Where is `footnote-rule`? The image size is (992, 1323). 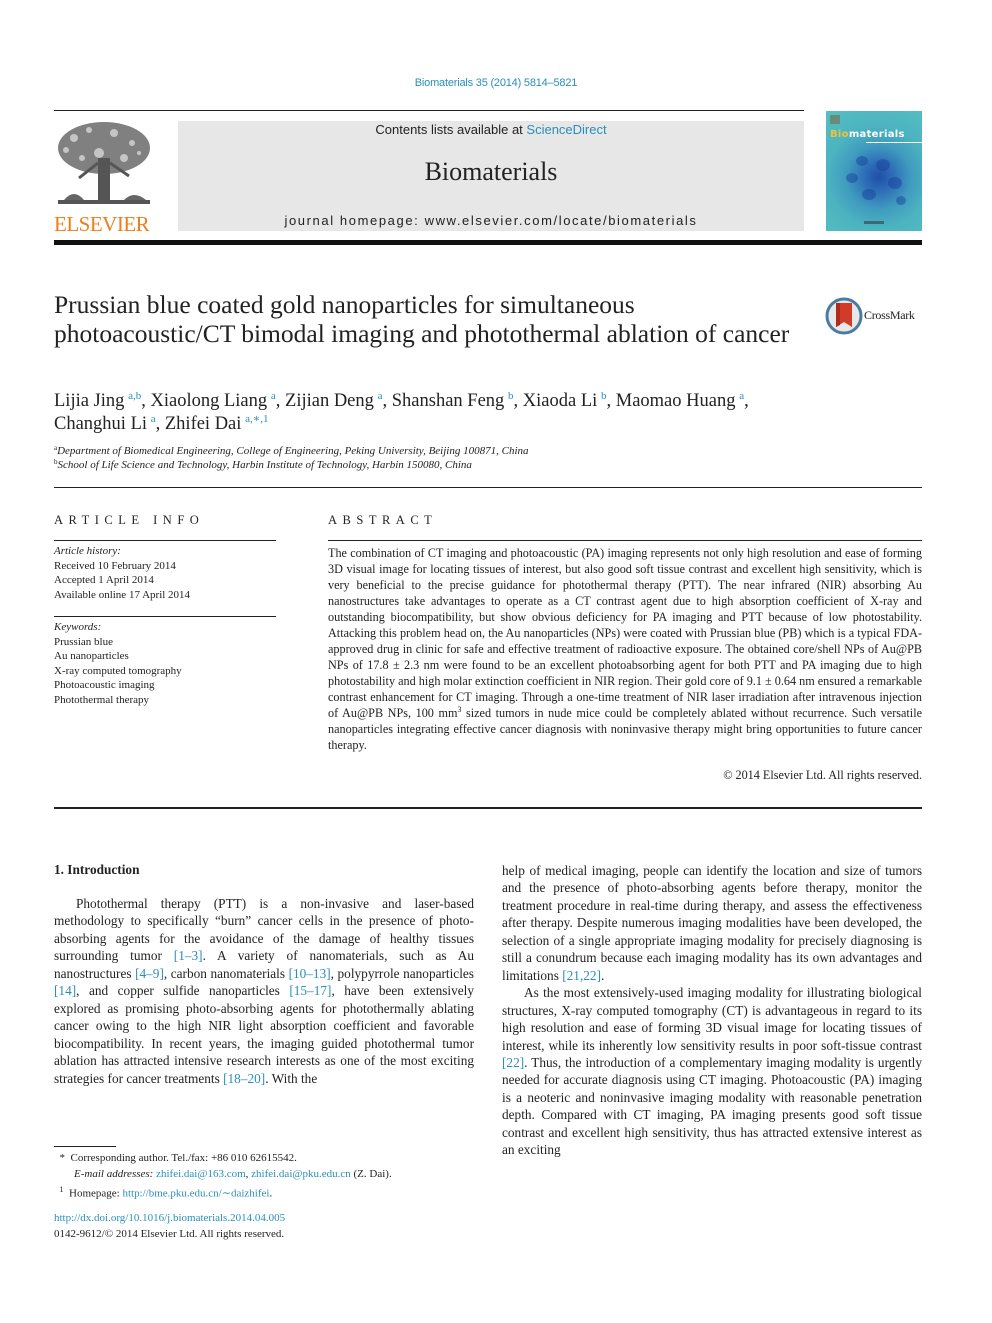 footnote-rule is located at coordinates (85, 1146).